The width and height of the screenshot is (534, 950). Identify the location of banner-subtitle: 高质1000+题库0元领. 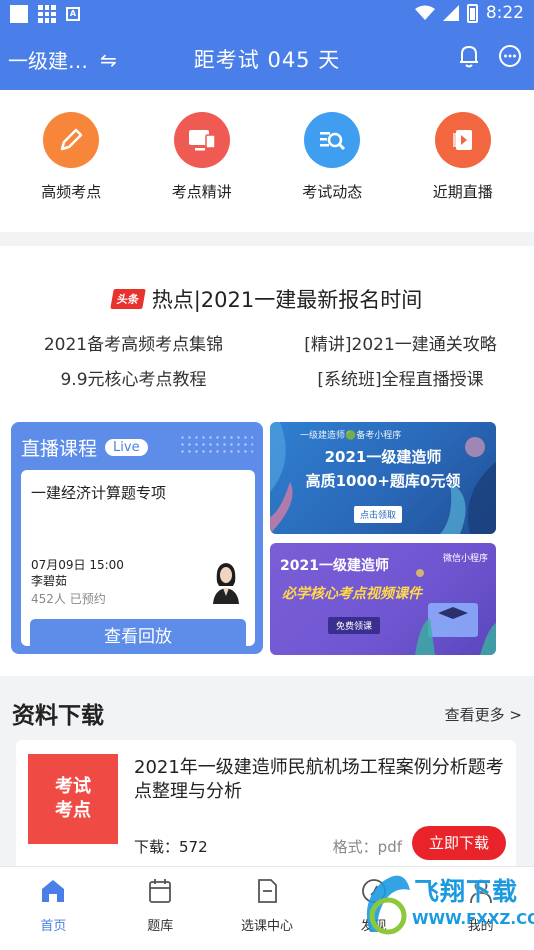
(383, 481).